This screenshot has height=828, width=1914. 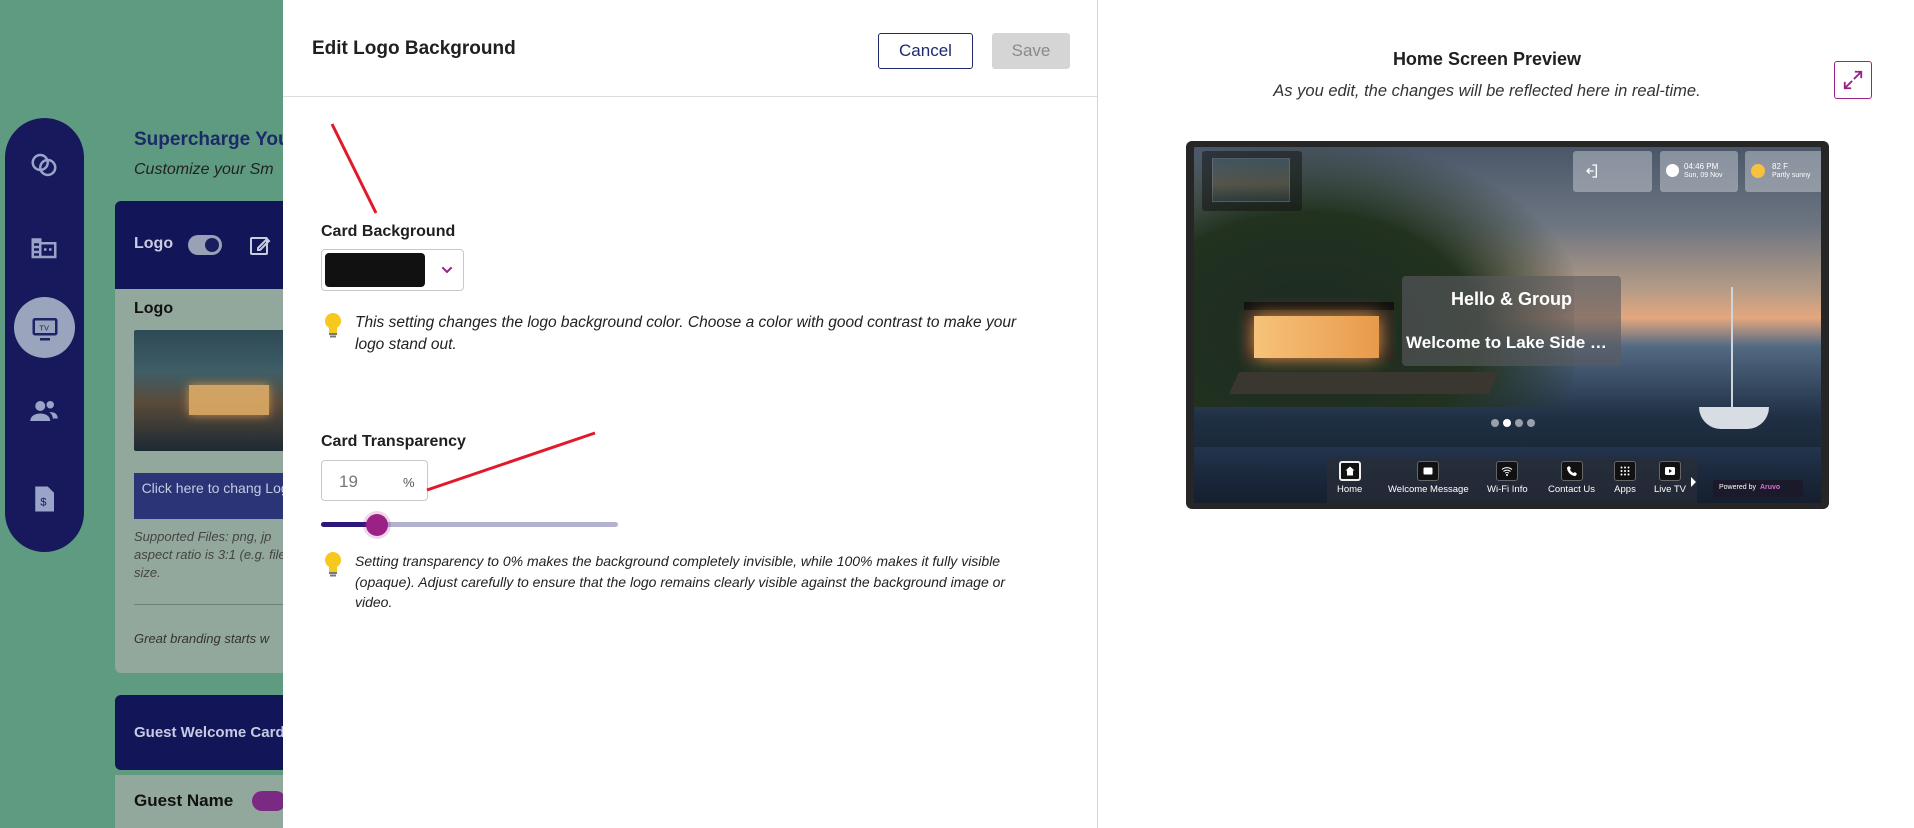 I want to click on side-navigation-rail: TV $, so click(x=44, y=335).